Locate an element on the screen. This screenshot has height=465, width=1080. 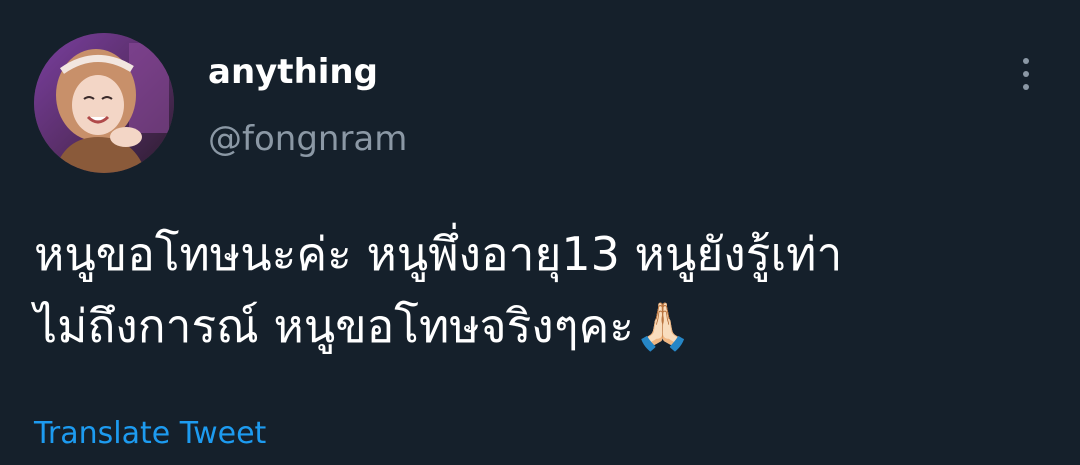
avatar is located at coordinates (104, 103).